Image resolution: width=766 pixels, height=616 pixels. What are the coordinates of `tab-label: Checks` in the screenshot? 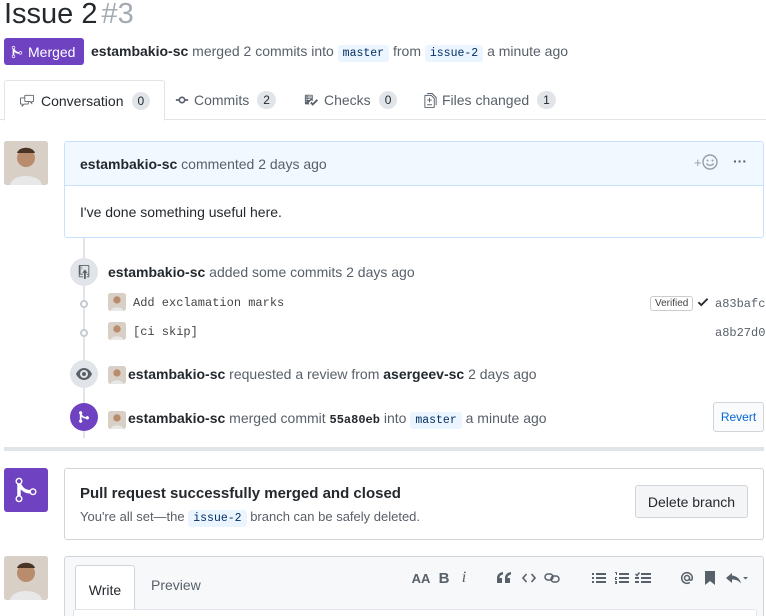 It's located at (347, 100).